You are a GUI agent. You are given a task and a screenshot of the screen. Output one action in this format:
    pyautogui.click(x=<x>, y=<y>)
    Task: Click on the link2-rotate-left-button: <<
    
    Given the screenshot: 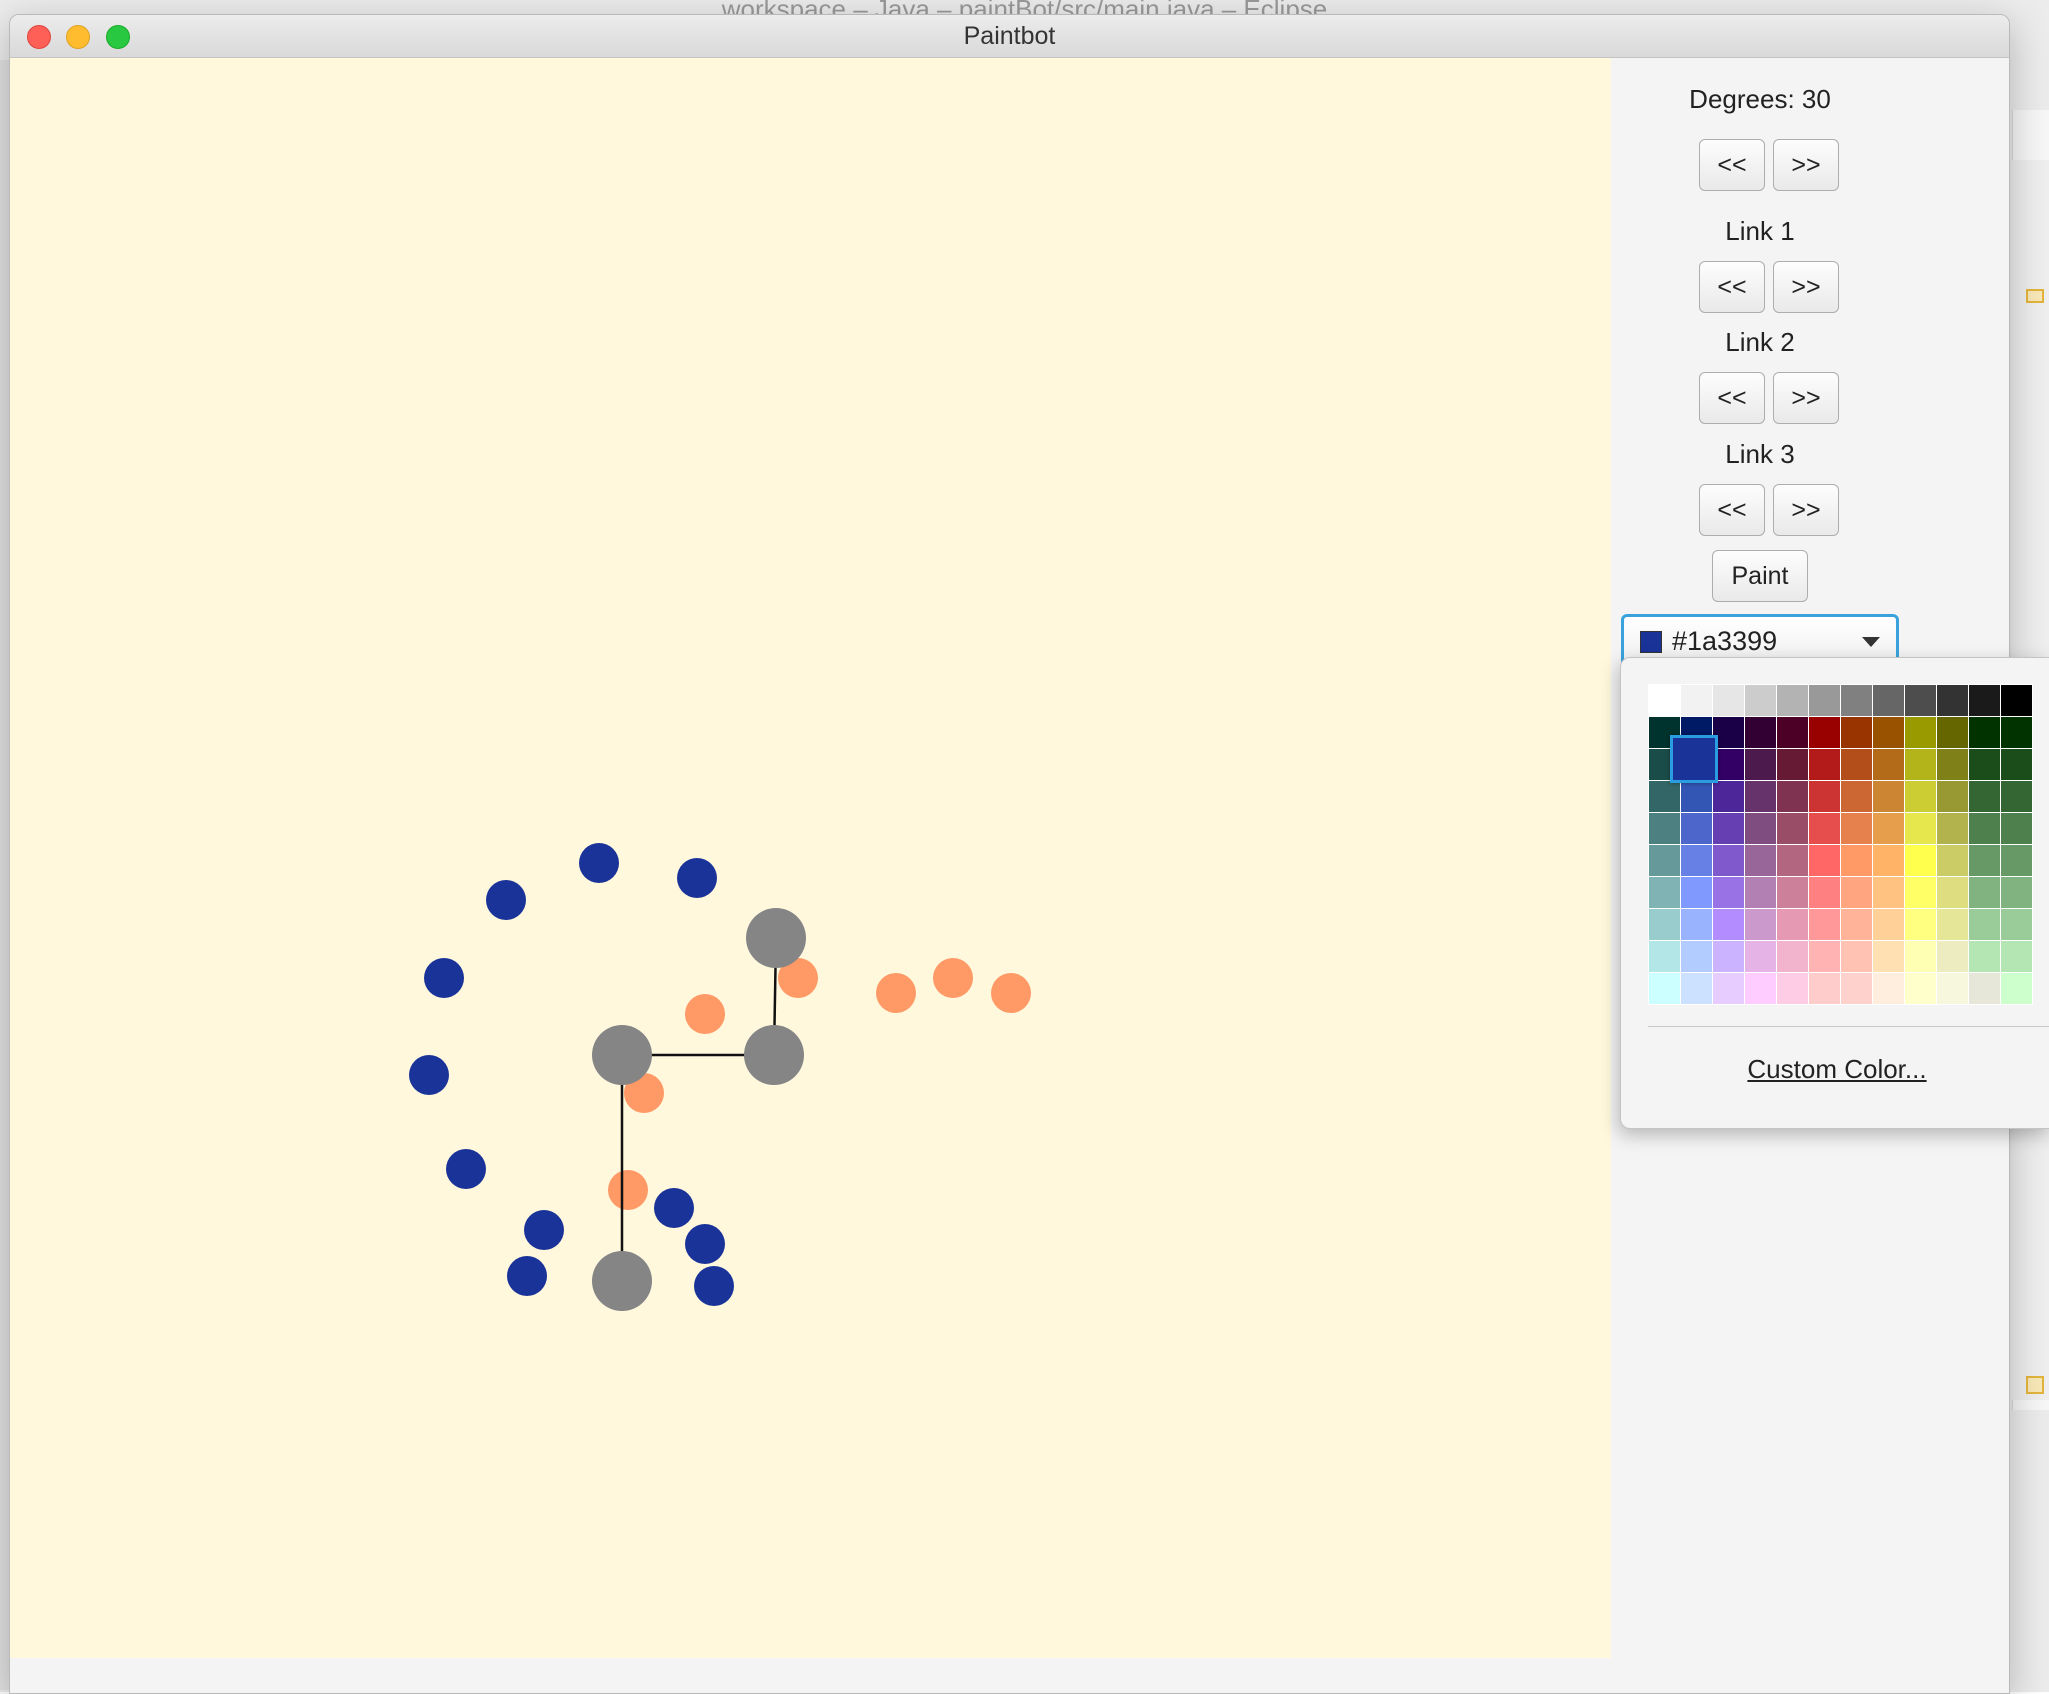 What is the action you would take?
    pyautogui.click(x=1732, y=398)
    